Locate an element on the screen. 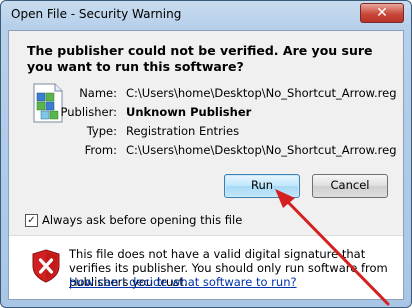 The image size is (412, 308). always-ask-label: Always ask before opening this file is located at coordinates (142, 220).